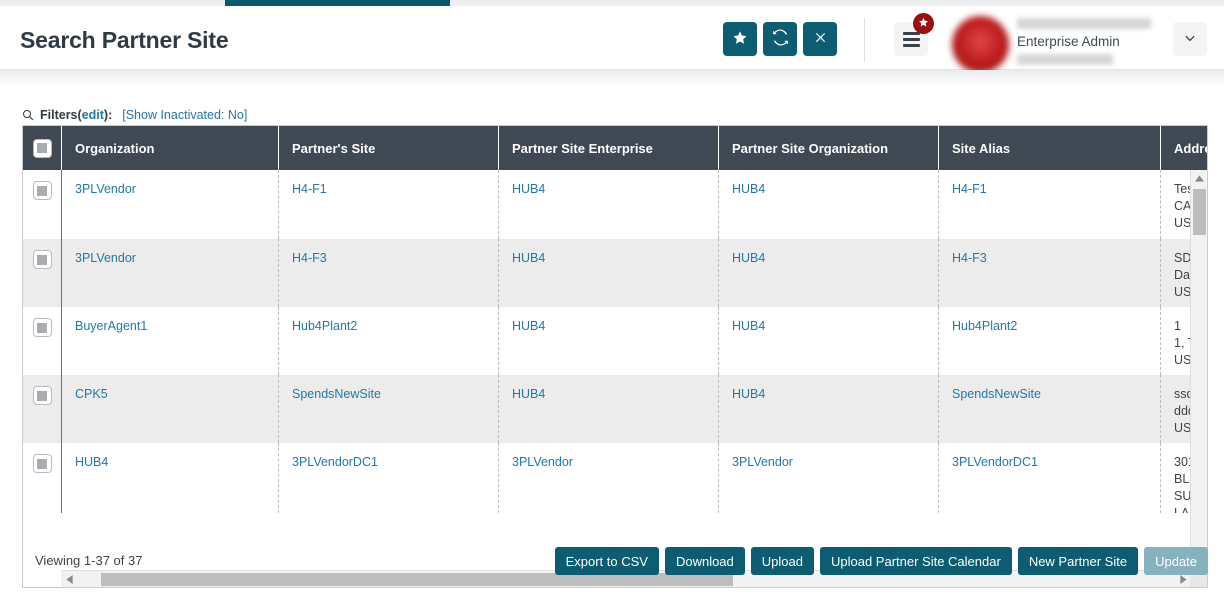 This screenshot has width=1224, height=595. Describe the element at coordinates (324, 326) in the screenshot. I see `link-partners-site: Hub4Plant2` at that location.